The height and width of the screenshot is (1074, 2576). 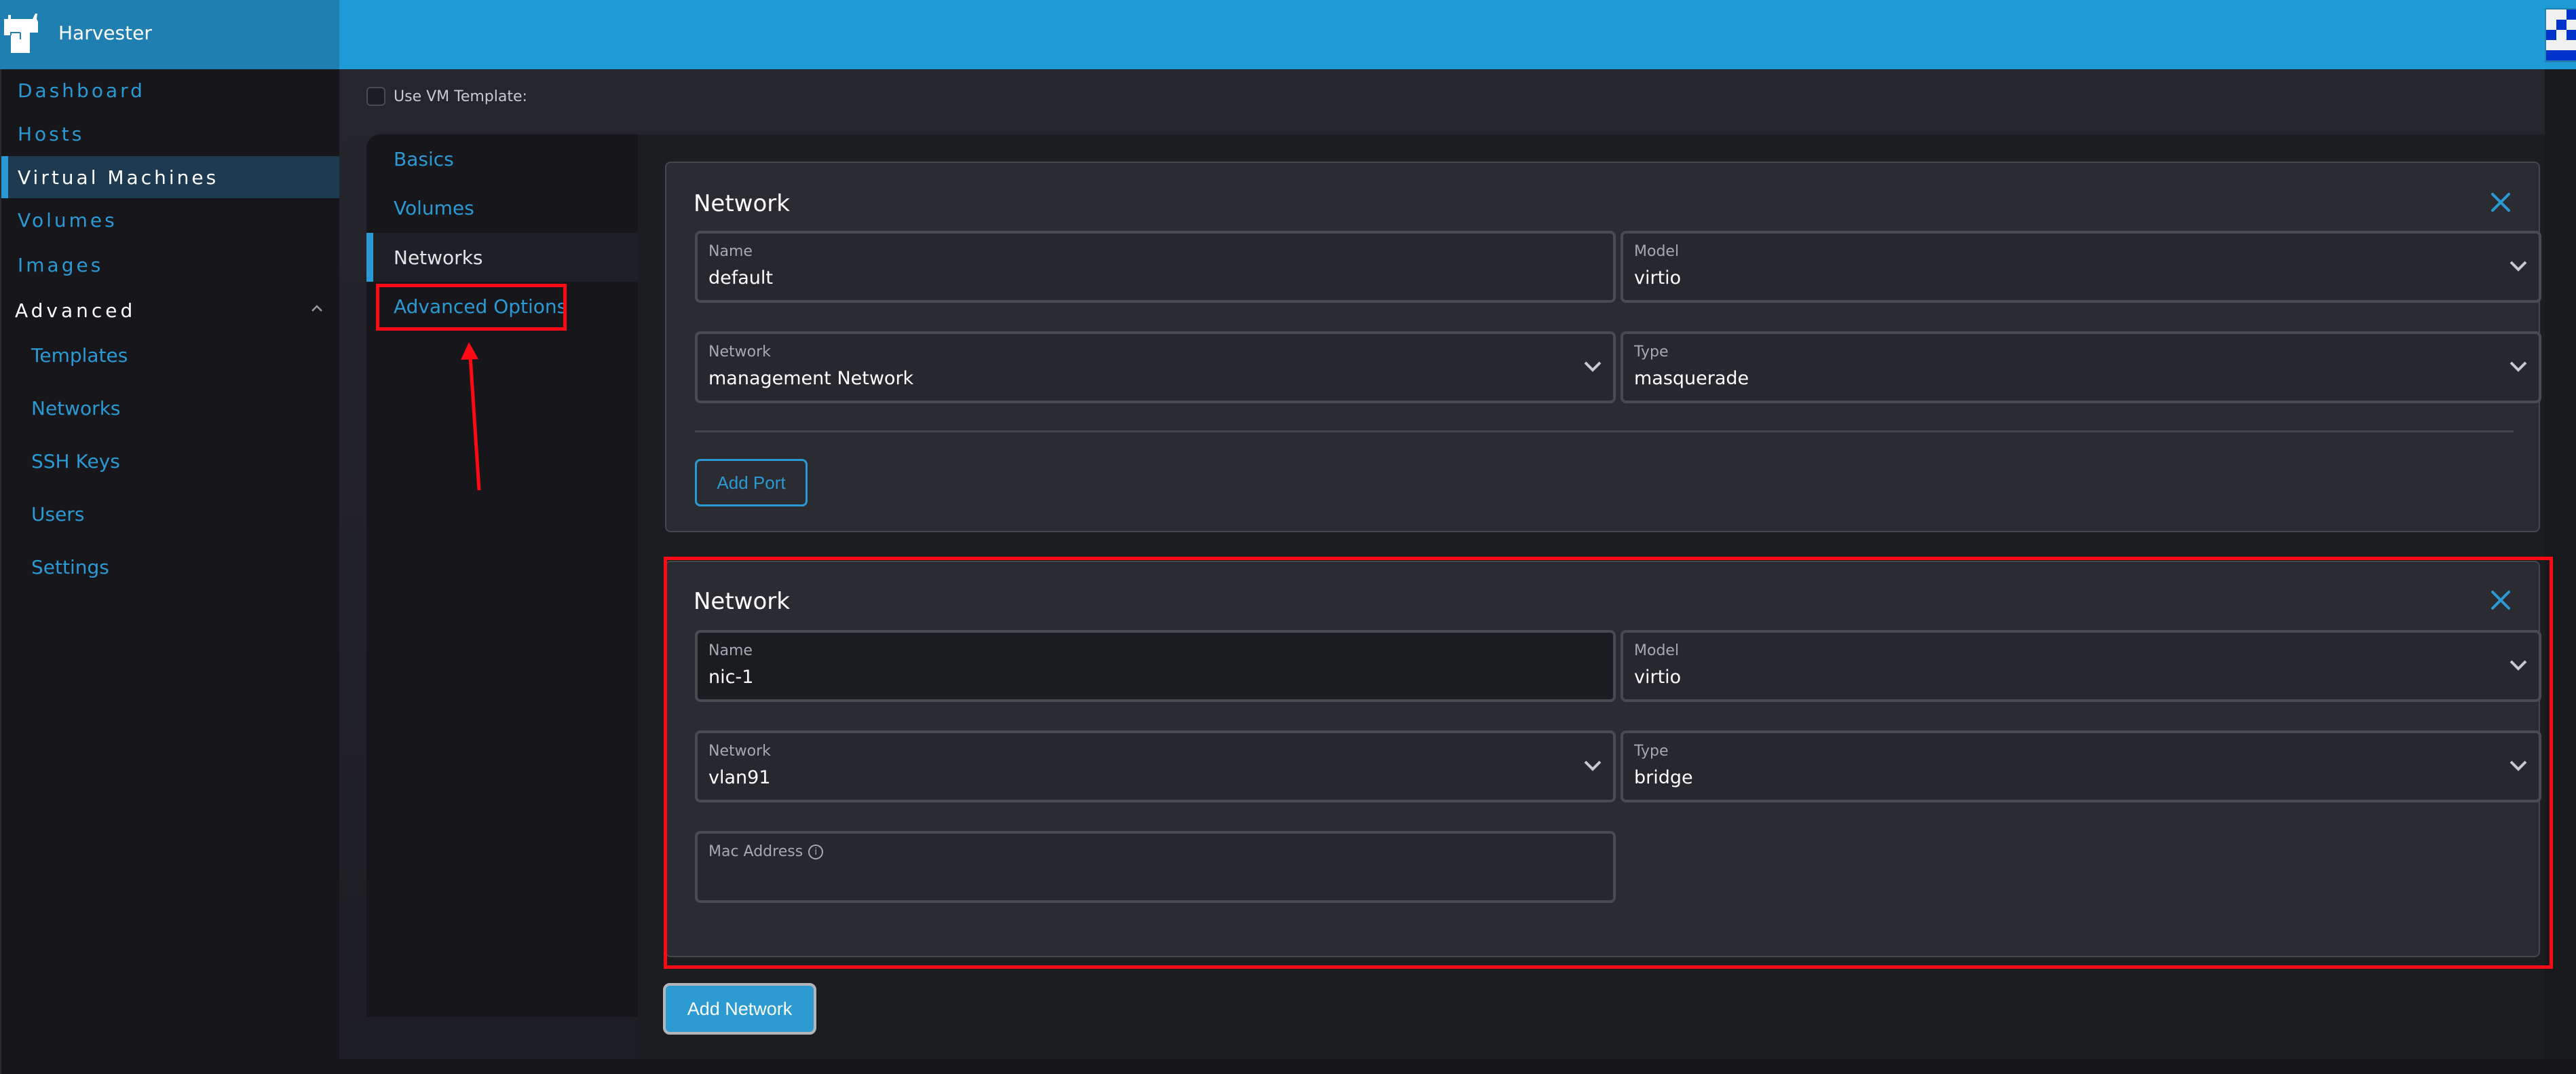 I want to click on tab-label: Volumes, so click(x=434, y=207).